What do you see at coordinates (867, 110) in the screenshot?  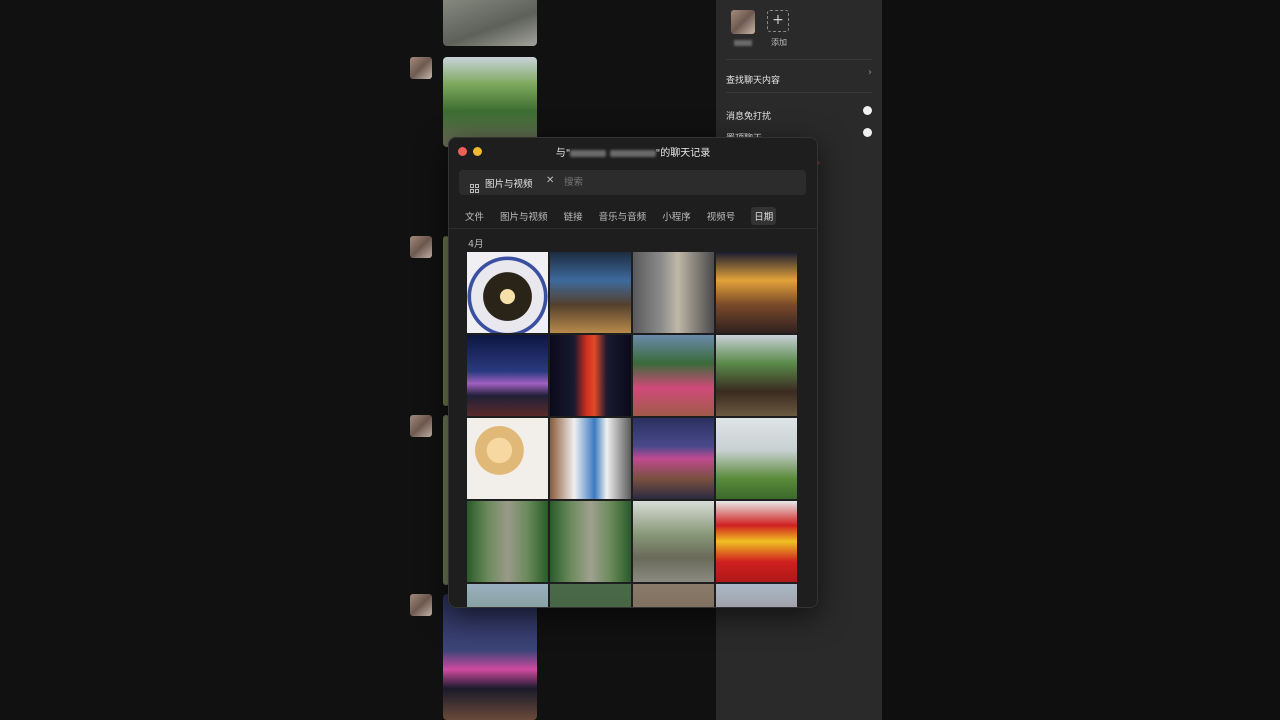 I see `mute-toggle` at bounding box center [867, 110].